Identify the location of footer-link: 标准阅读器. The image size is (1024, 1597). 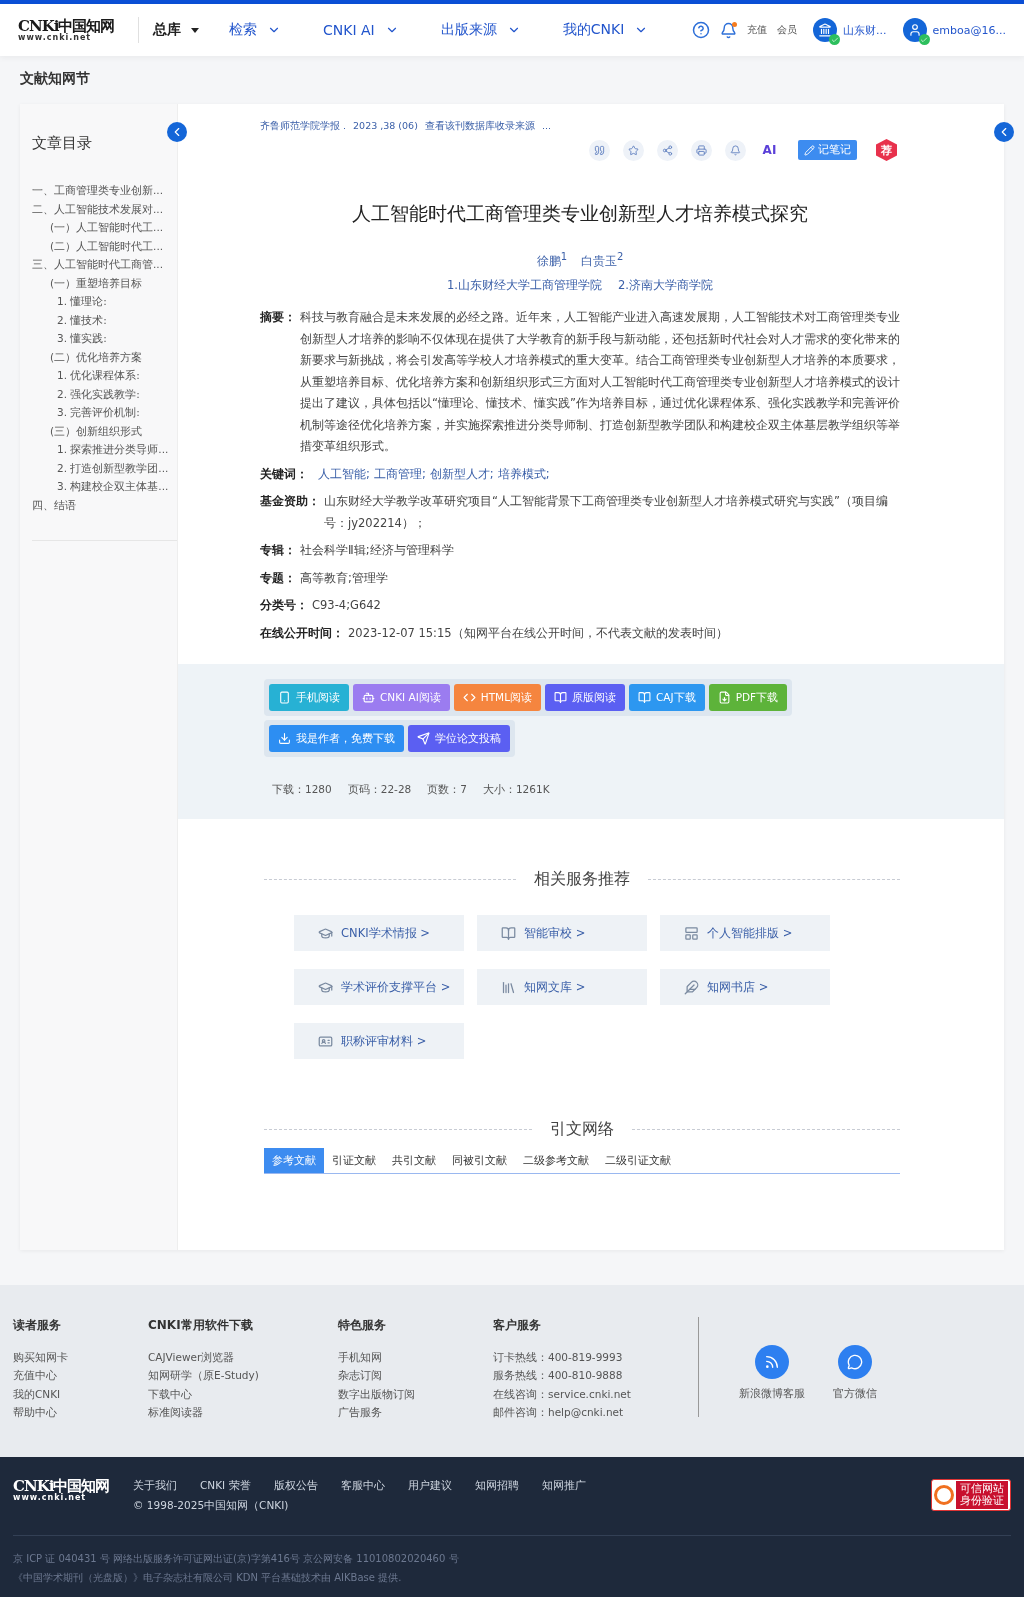
(243, 1412).